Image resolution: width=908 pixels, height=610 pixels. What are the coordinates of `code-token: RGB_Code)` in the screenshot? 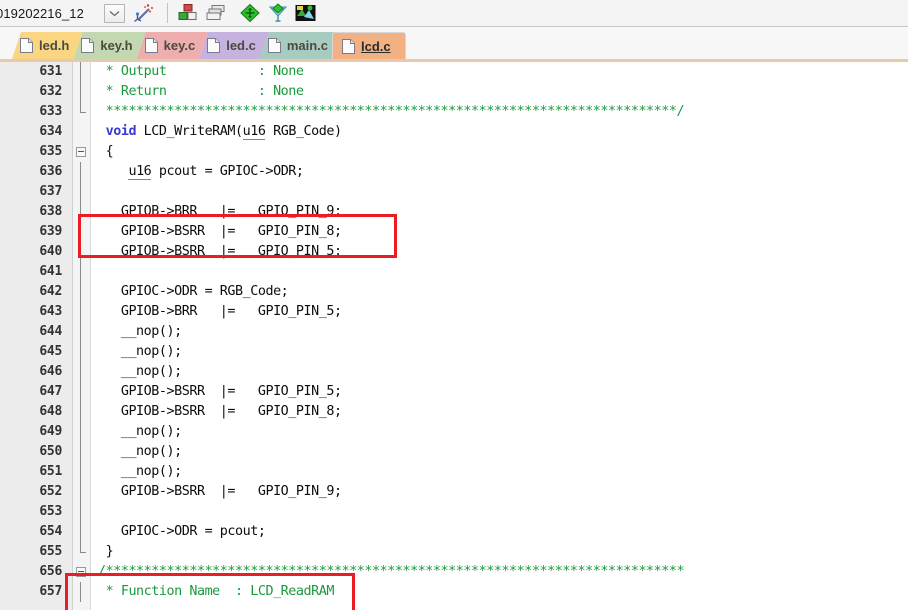 It's located at (303, 131).